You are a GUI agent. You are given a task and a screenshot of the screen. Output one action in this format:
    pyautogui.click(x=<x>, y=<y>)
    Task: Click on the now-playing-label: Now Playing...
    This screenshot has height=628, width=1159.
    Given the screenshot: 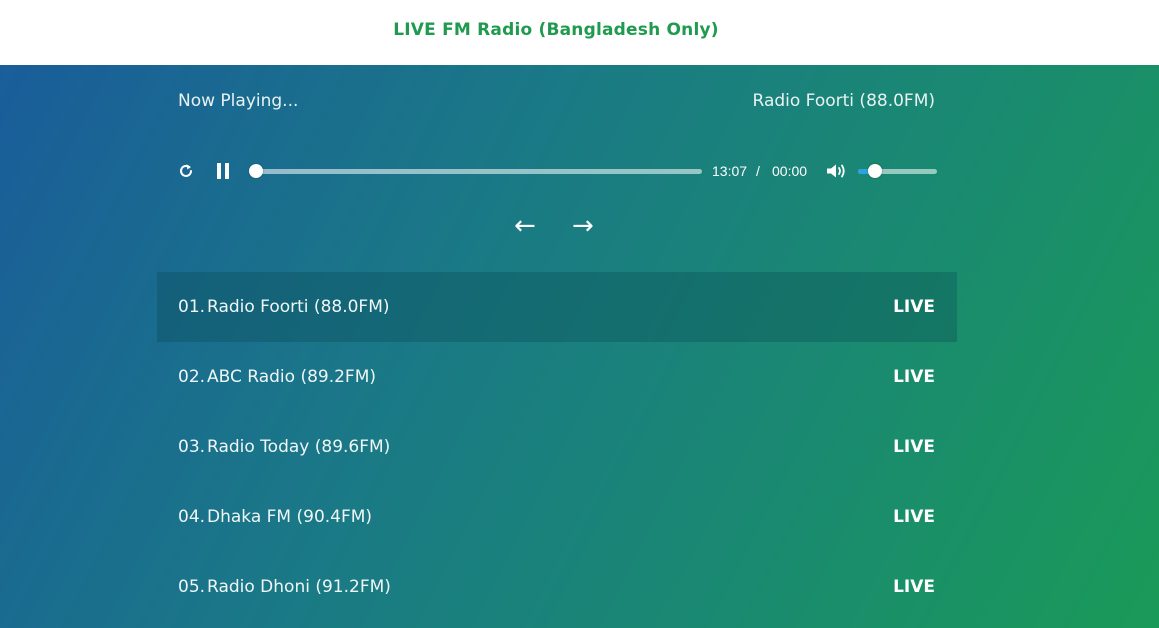 What is the action you would take?
    pyautogui.click(x=238, y=101)
    